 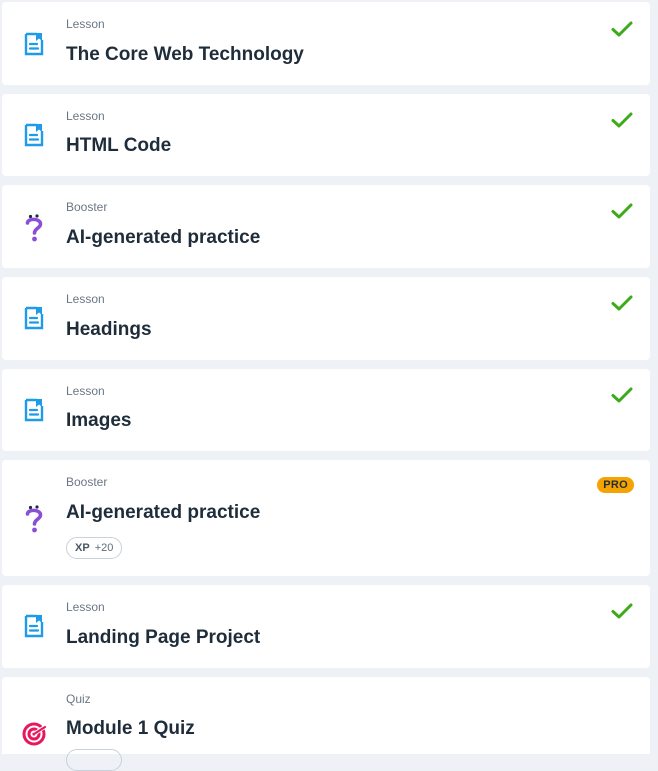 What do you see at coordinates (326, 410) in the screenshot?
I see `list-item-lesson: Lesson Images` at bounding box center [326, 410].